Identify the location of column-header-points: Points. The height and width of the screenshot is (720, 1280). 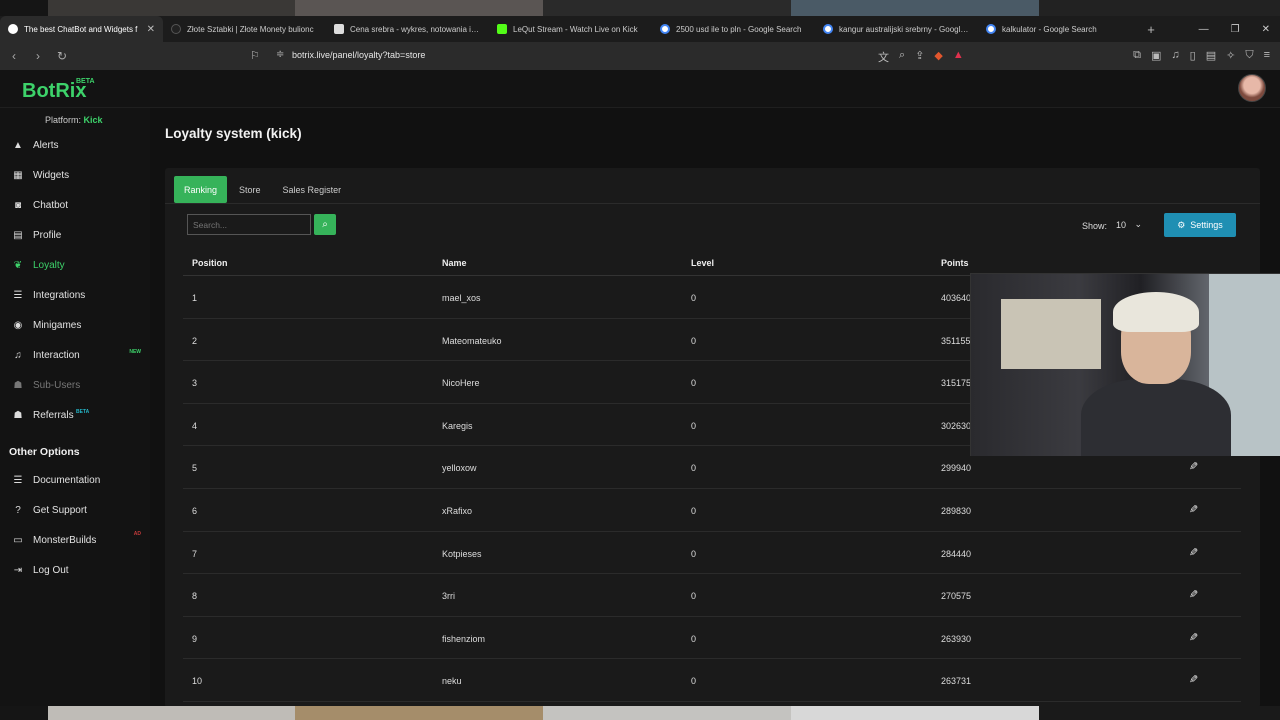
(955, 263).